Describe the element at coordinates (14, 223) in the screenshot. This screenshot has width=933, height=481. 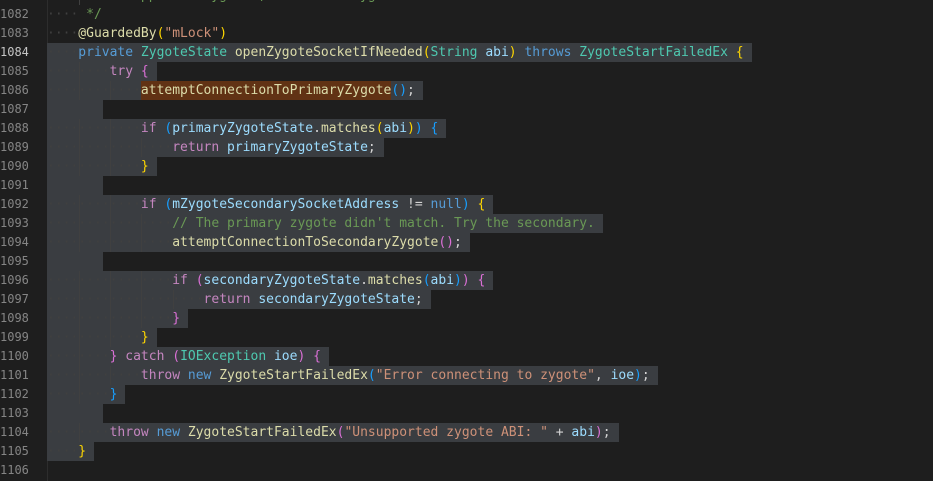
I see `line-number: 1093` at that location.